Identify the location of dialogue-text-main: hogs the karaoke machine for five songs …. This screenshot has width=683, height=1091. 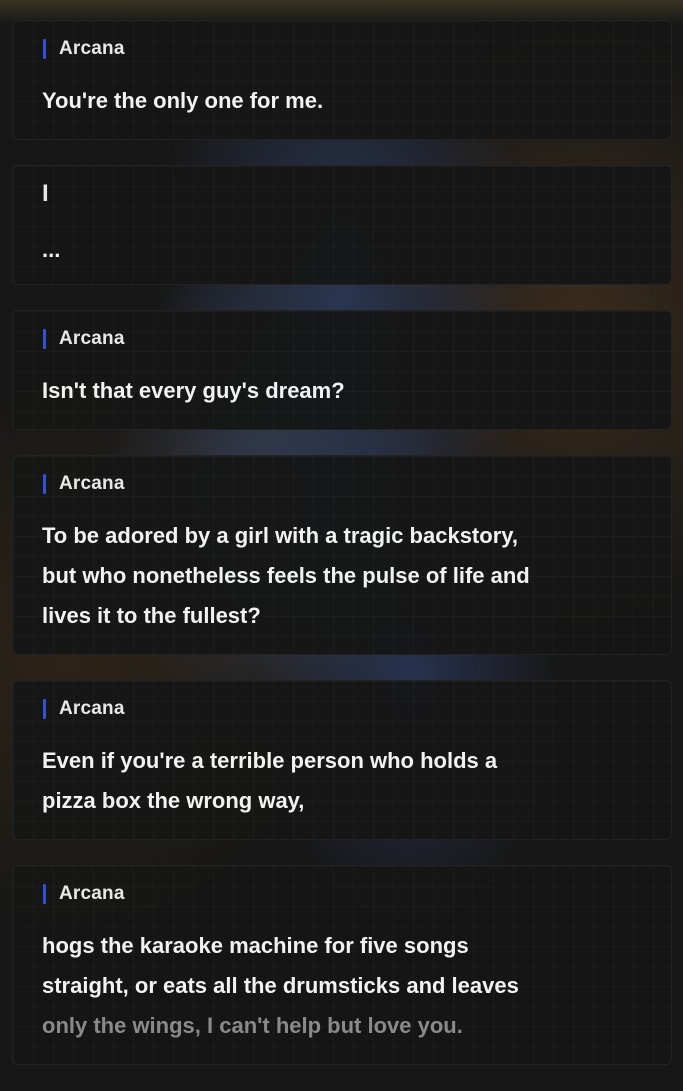
(280, 965).